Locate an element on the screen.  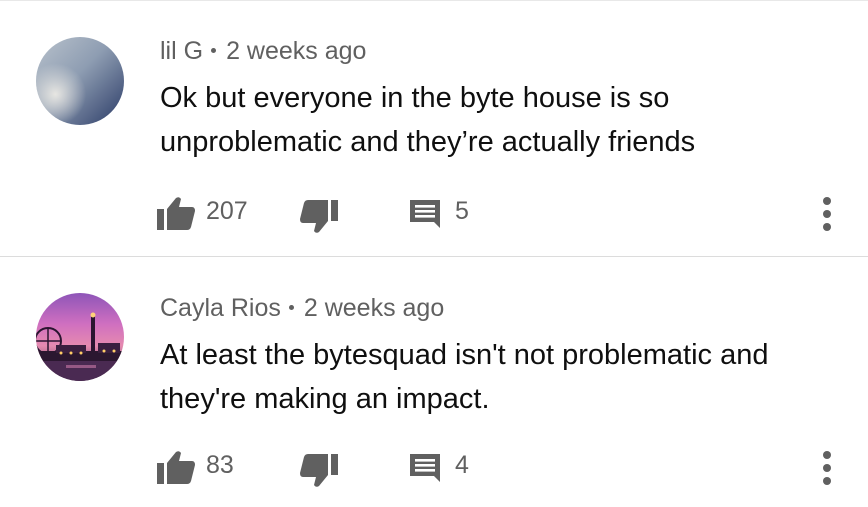
author-name: lil G is located at coordinates (181, 51).